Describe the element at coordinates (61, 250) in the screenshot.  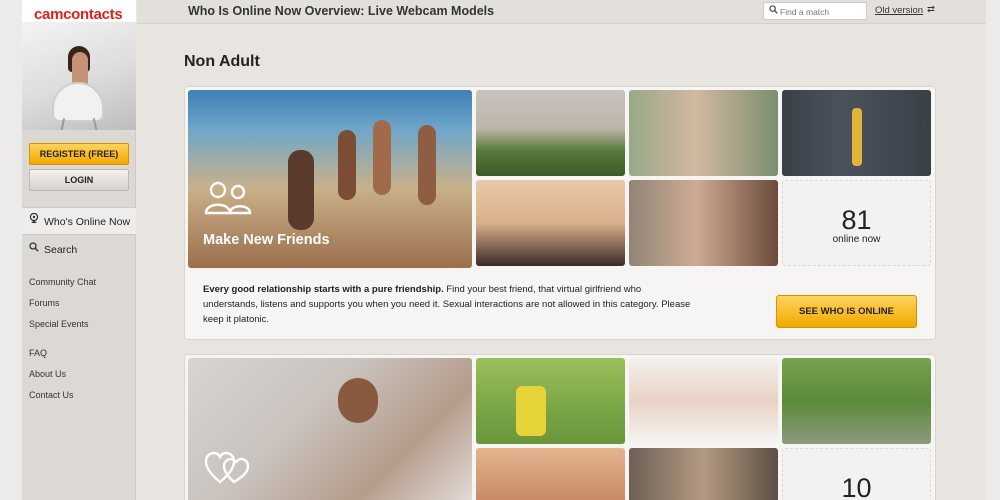
I see `sidebar-item-label: Search` at that location.